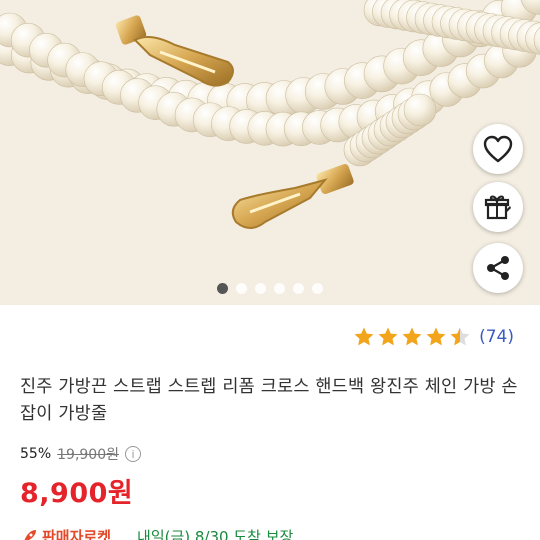 The image size is (540, 540). I want to click on gallery-pagination, so click(270, 288).